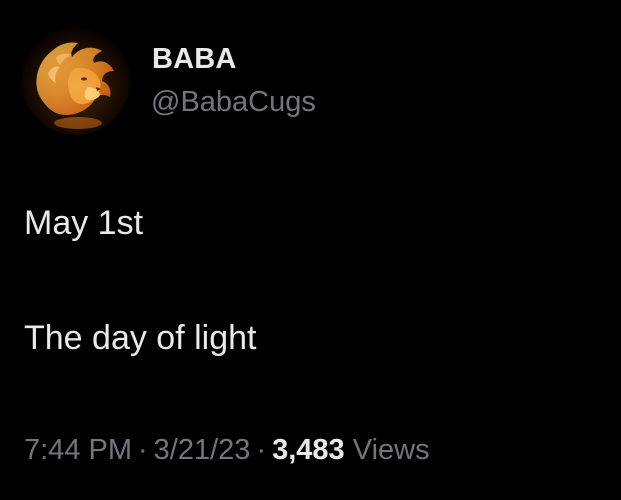 This screenshot has width=621, height=500. I want to click on tweet-text-line: The day of light, so click(140, 338).